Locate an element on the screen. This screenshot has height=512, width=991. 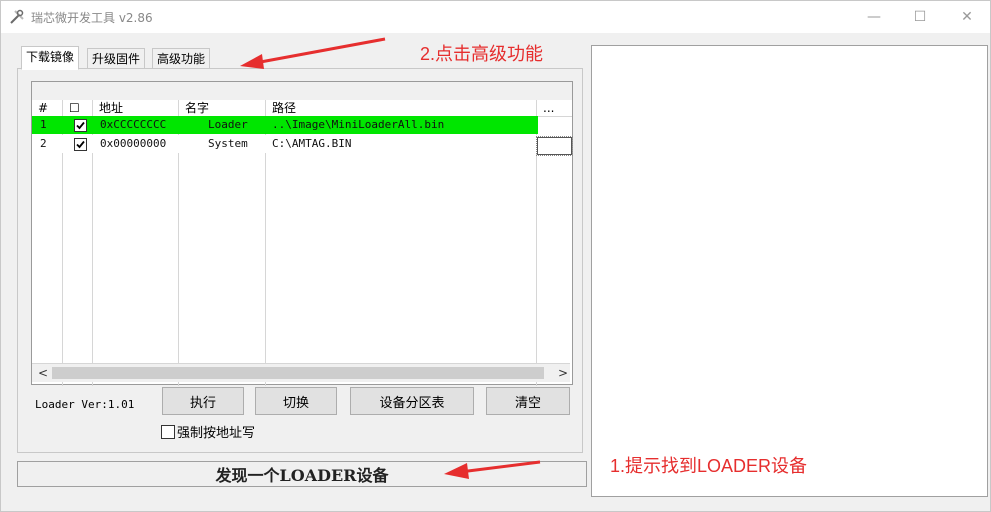
arrow-to-advanced-tab-icon is located at coordinates (313, 53).